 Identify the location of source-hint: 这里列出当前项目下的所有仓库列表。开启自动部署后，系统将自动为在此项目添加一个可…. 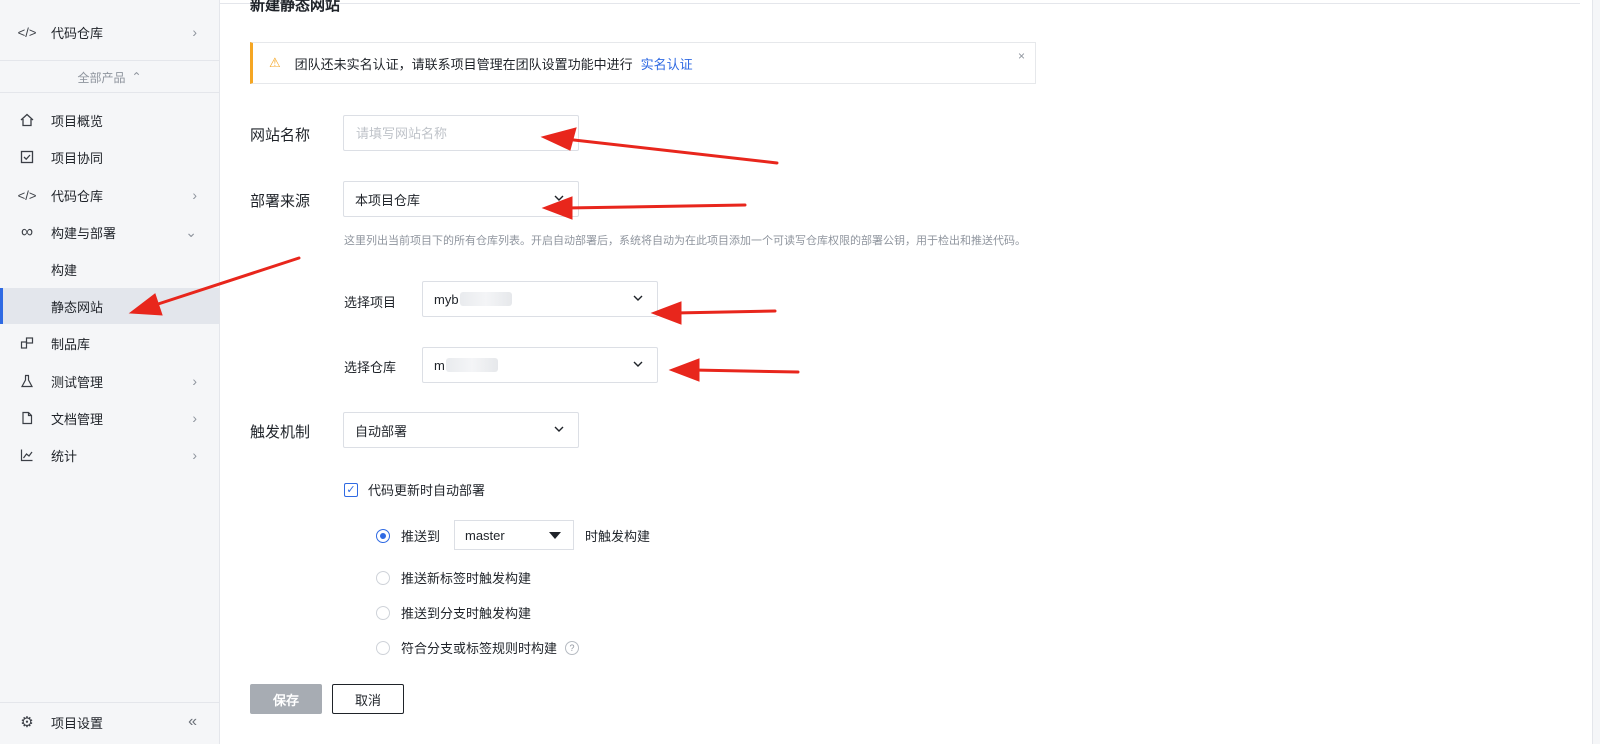
(685, 241).